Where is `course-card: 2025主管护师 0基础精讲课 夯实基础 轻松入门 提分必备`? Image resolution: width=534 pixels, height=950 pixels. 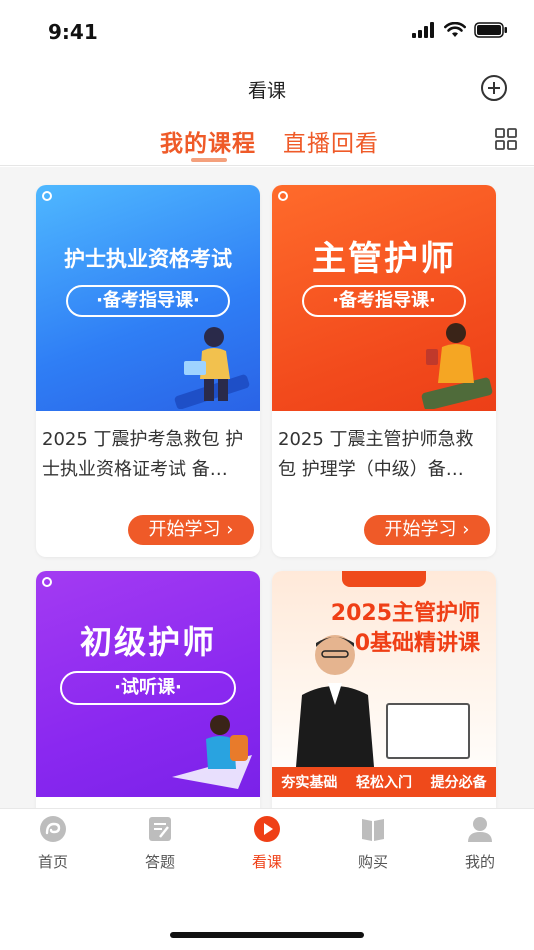
course-card: 2025主管护师 0基础精讲课 夯实基础 轻松入门 提分必备 is located at coordinates (384, 689).